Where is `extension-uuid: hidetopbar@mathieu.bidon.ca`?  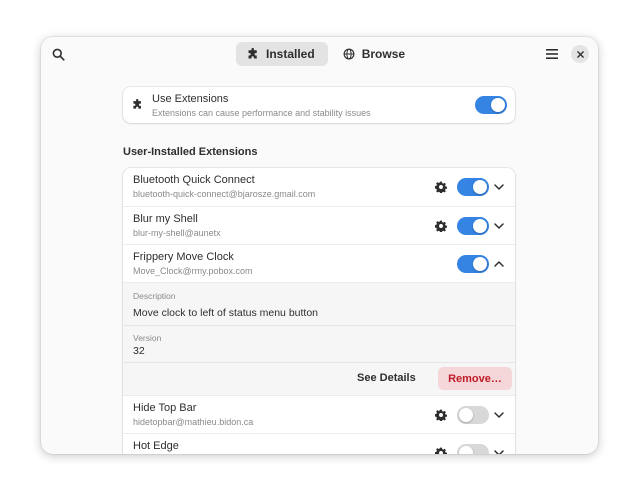
extension-uuid: hidetopbar@mathieu.bidon.ca is located at coordinates (193, 422).